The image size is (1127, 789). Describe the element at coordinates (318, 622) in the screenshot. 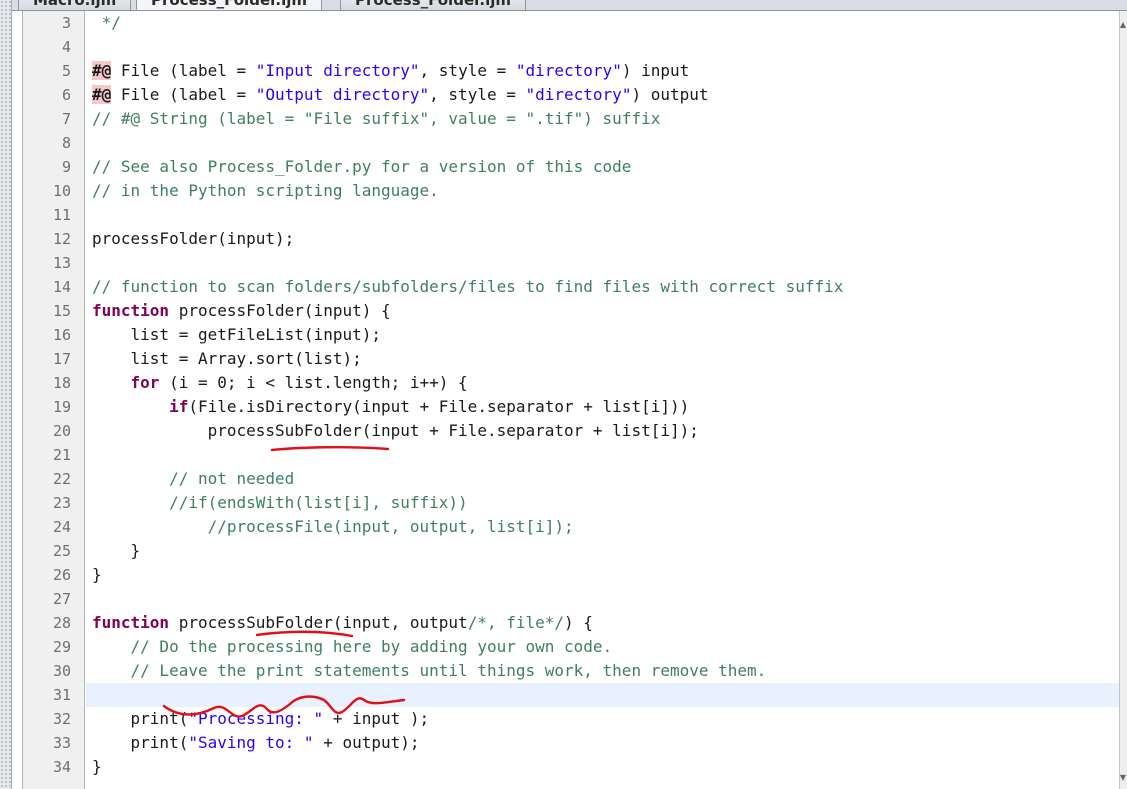

I see `code-token-txt: processSubFolder(input, output` at that location.